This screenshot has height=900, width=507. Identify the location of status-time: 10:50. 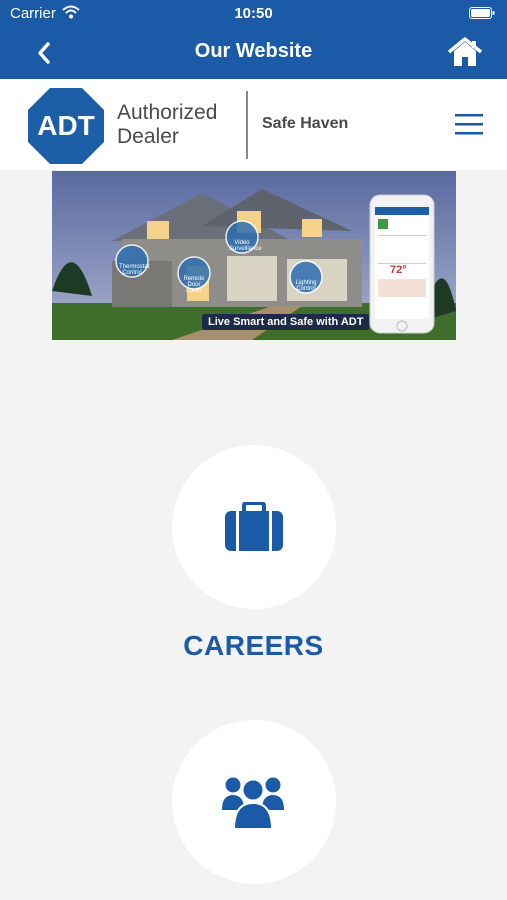
(253, 13).